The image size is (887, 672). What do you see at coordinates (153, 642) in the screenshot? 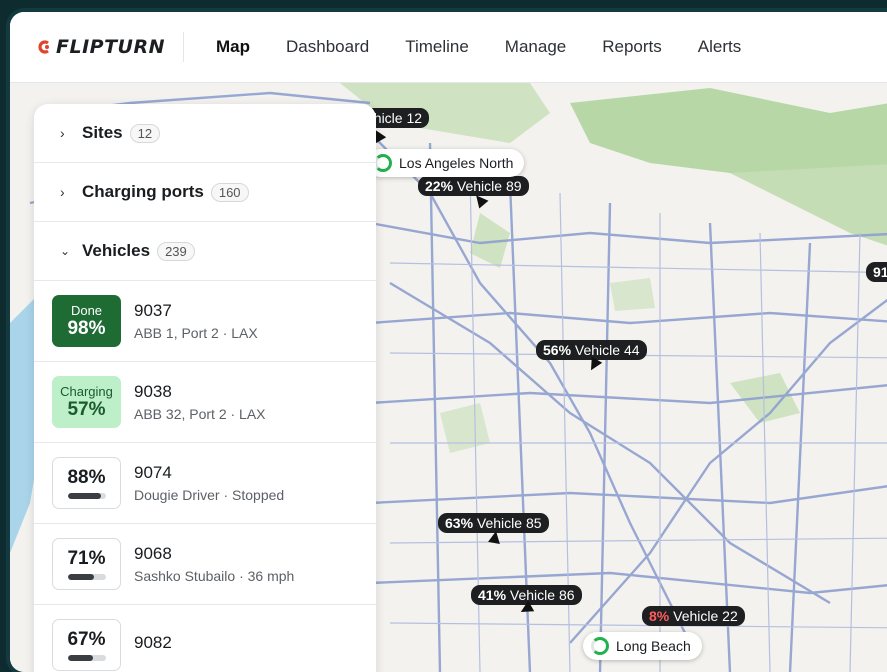
I see `vehicle-id: 9082` at bounding box center [153, 642].